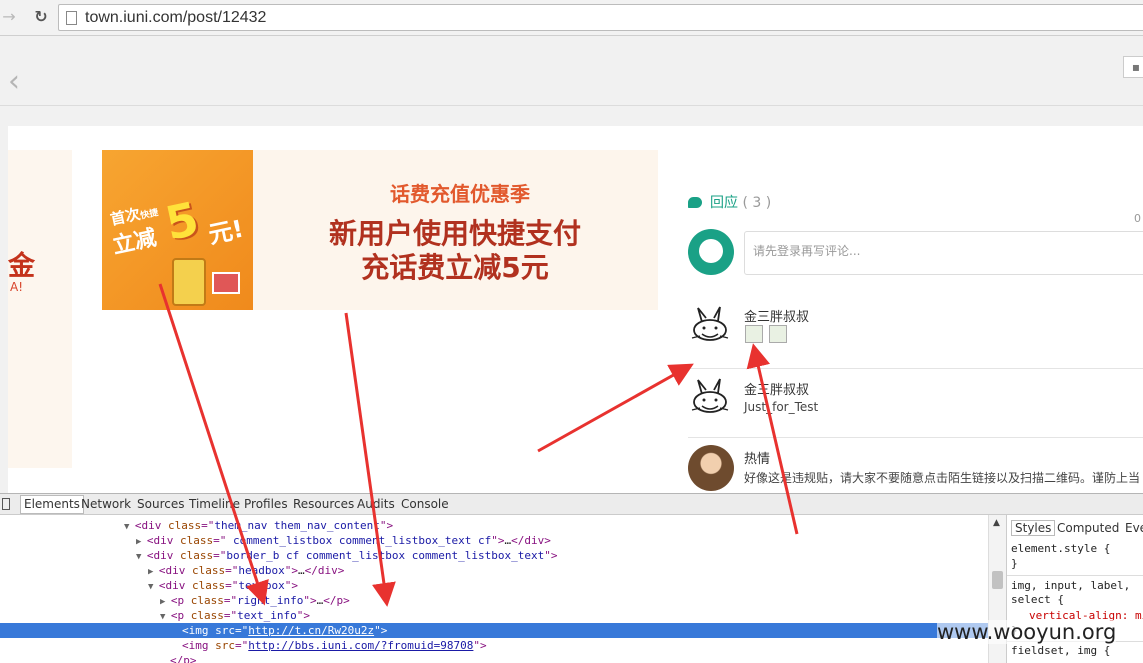 This screenshot has height=663, width=1143. What do you see at coordinates (1134, 528) in the screenshot?
I see `tab-event-listeners: Eve` at bounding box center [1134, 528].